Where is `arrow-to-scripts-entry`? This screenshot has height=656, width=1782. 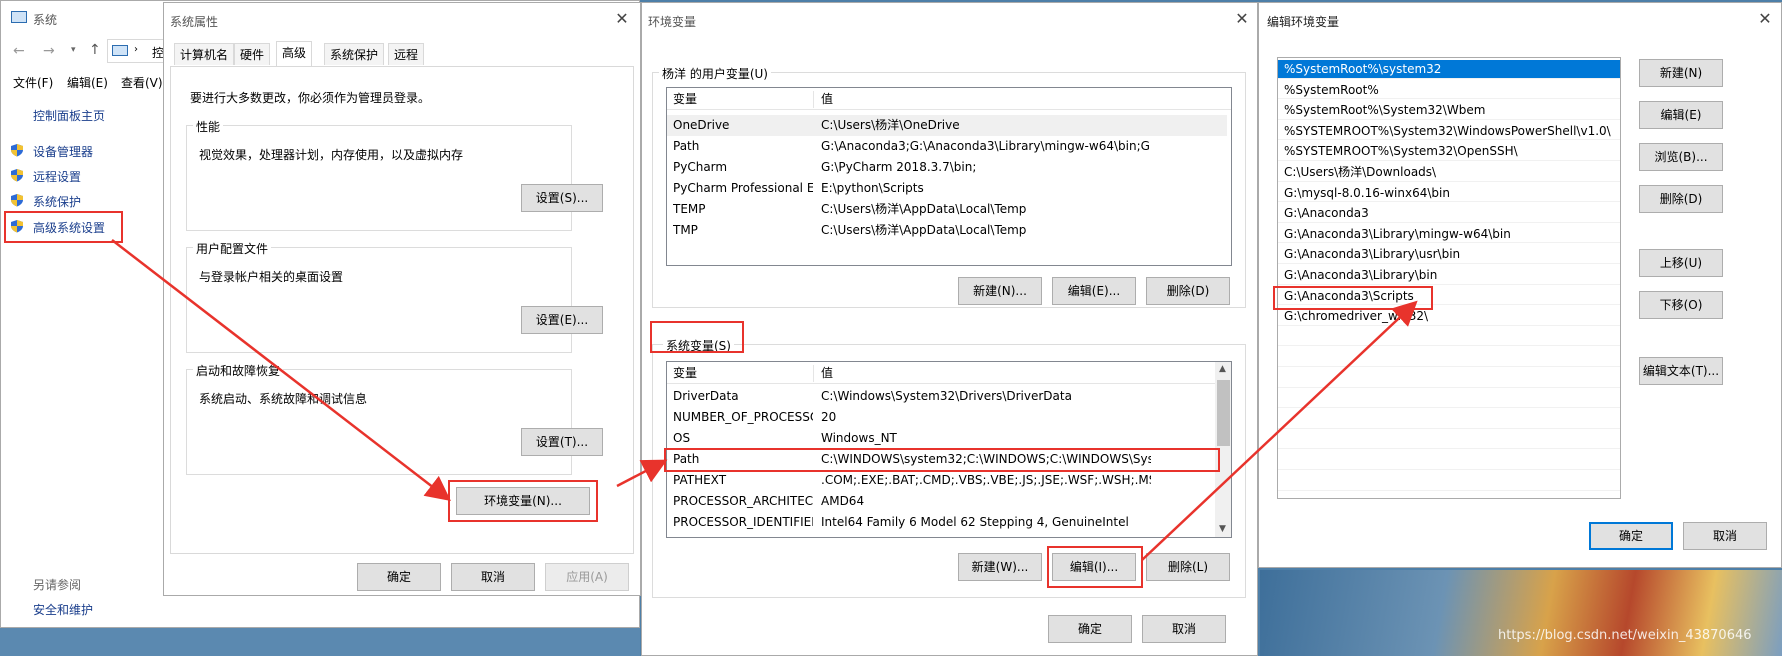 arrow-to-scripts-entry is located at coordinates (1279, 430).